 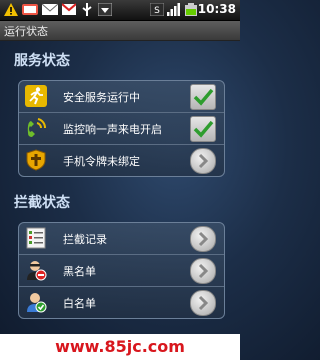 What do you see at coordinates (121, 239) in the screenshot?
I see `list-item-block-log: 拦截记录` at bounding box center [121, 239].